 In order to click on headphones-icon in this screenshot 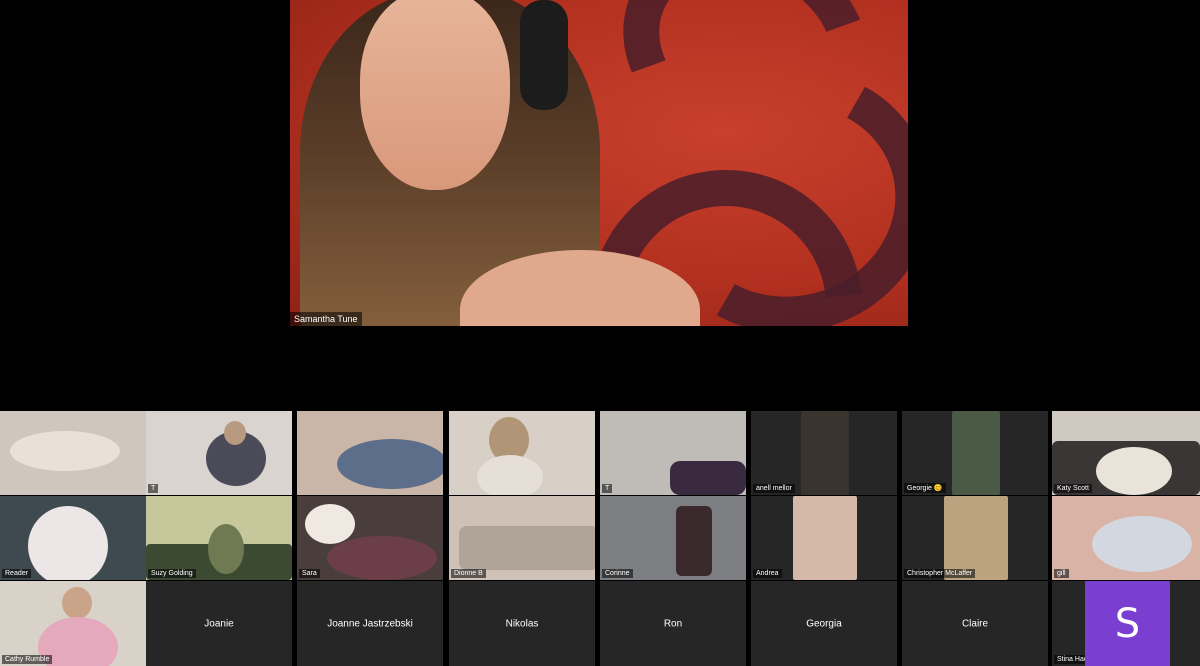, I will do `click(544, 55)`.